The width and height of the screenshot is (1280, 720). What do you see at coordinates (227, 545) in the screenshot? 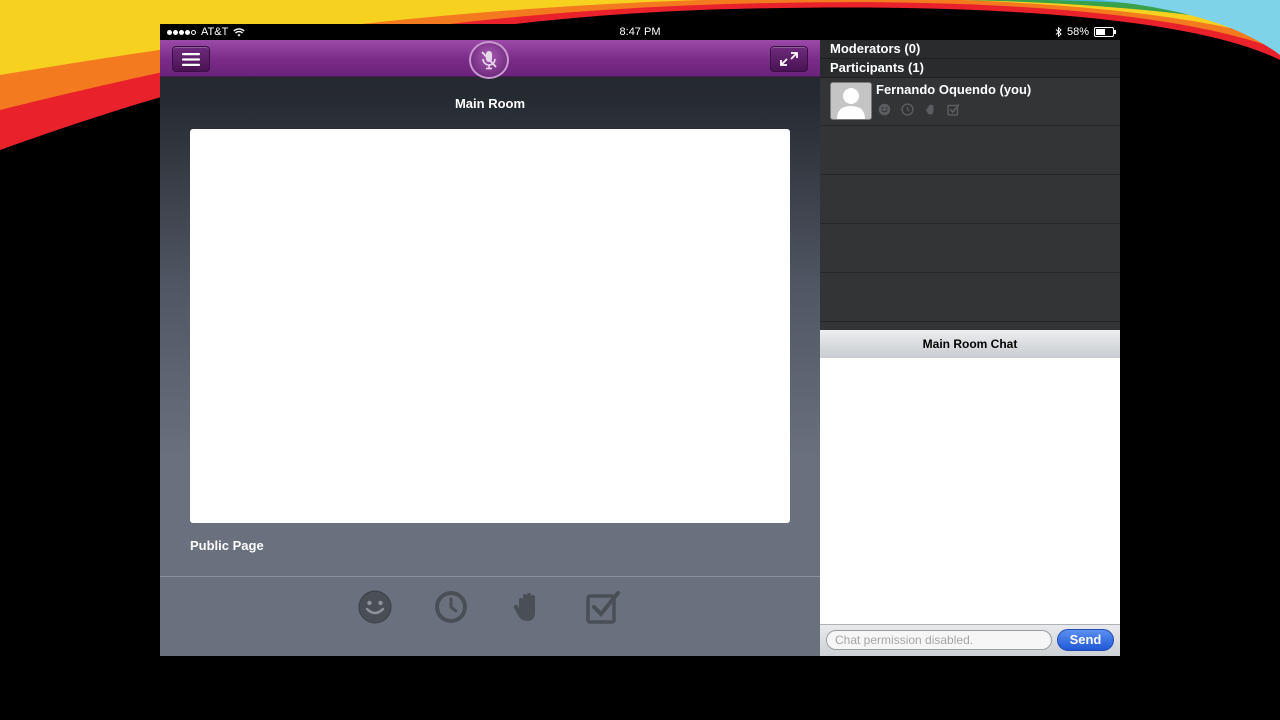
I see `page-label: Public Page` at bounding box center [227, 545].